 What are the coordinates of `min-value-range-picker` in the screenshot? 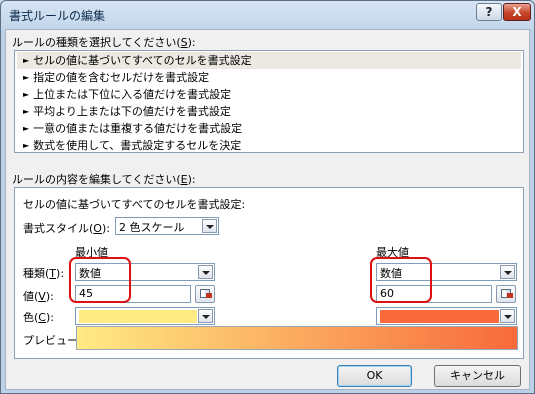 It's located at (205, 294).